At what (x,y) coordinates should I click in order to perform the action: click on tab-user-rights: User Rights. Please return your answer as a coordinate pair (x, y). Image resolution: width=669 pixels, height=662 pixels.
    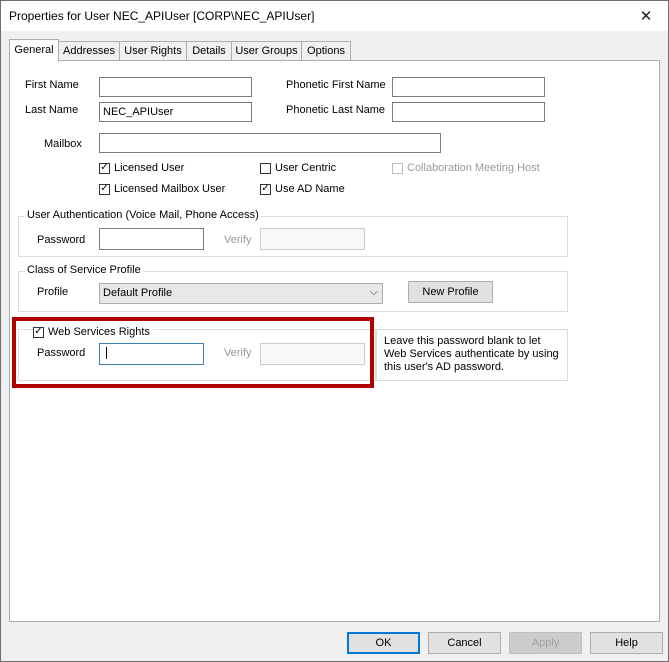
    Looking at the image, I should click on (153, 50).